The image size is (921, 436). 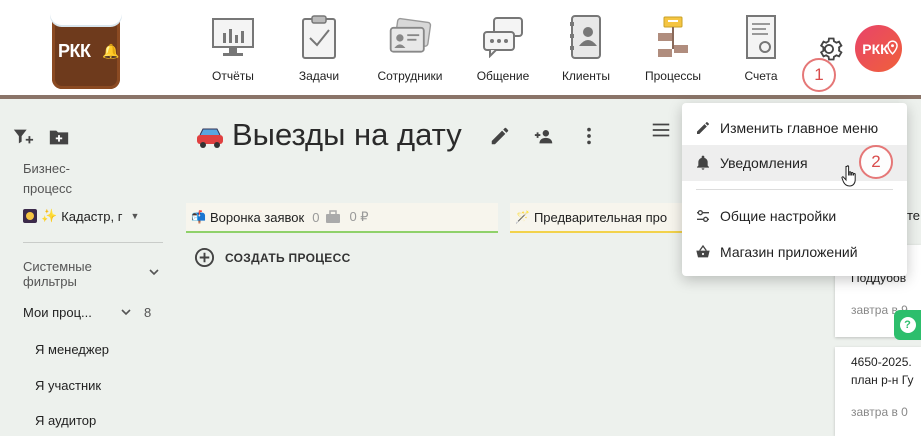 I want to click on create-process-label: СОЗДАТЬ ПРОЦЕСС, so click(x=288, y=257).